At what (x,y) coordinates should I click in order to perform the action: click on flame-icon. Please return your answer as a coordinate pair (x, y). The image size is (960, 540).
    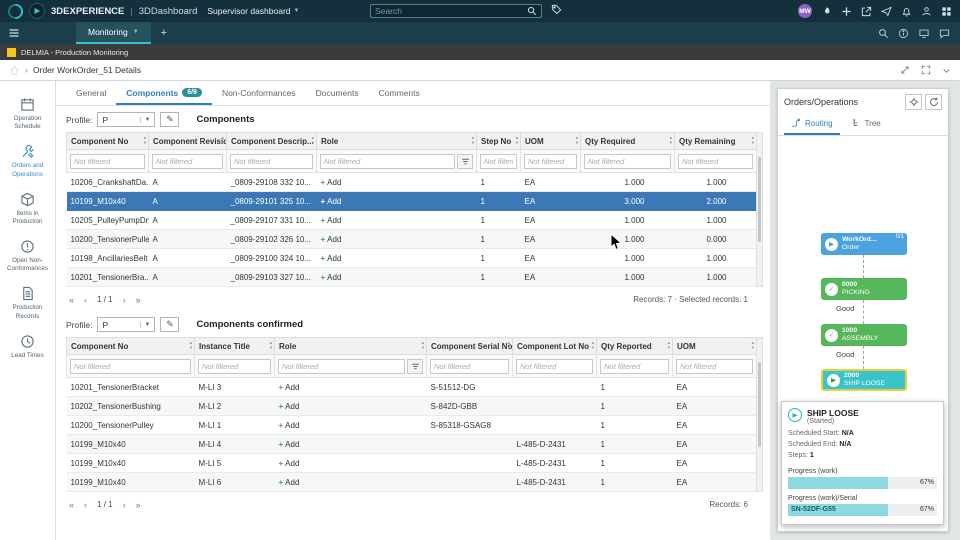
    Looking at the image, I should click on (826, 11).